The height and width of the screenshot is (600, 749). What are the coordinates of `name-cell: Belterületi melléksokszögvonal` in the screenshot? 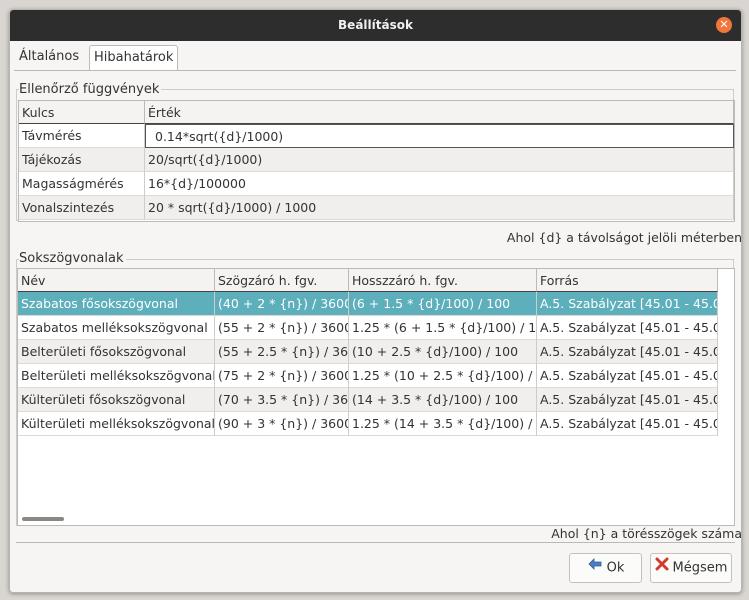 It's located at (116, 376).